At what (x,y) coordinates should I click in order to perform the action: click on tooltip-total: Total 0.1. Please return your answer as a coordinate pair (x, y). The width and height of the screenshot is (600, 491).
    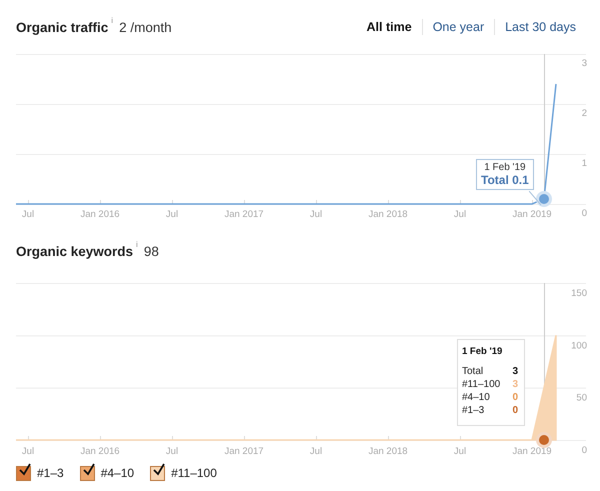
    Looking at the image, I should click on (505, 180).